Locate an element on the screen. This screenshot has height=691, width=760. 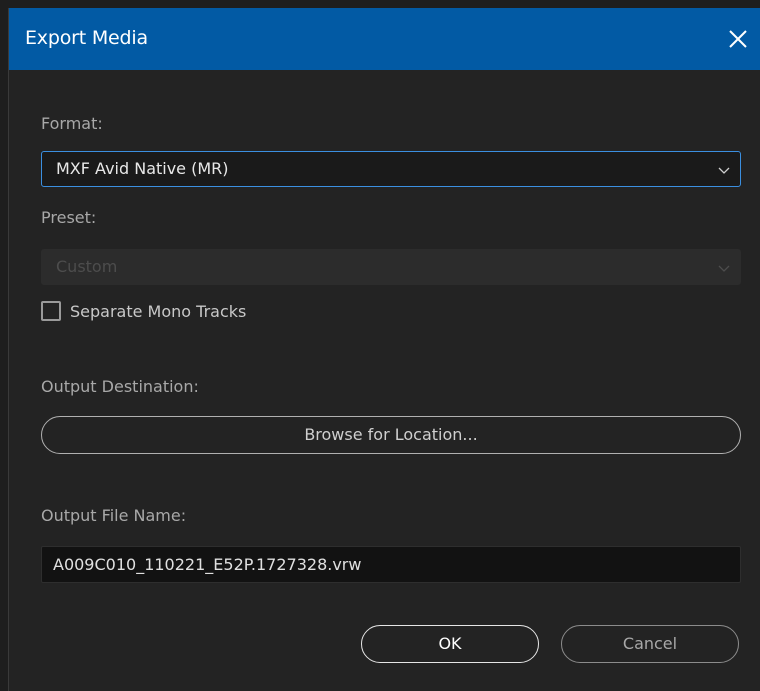
output-file-name-label: Output File Name: is located at coordinates (114, 515).